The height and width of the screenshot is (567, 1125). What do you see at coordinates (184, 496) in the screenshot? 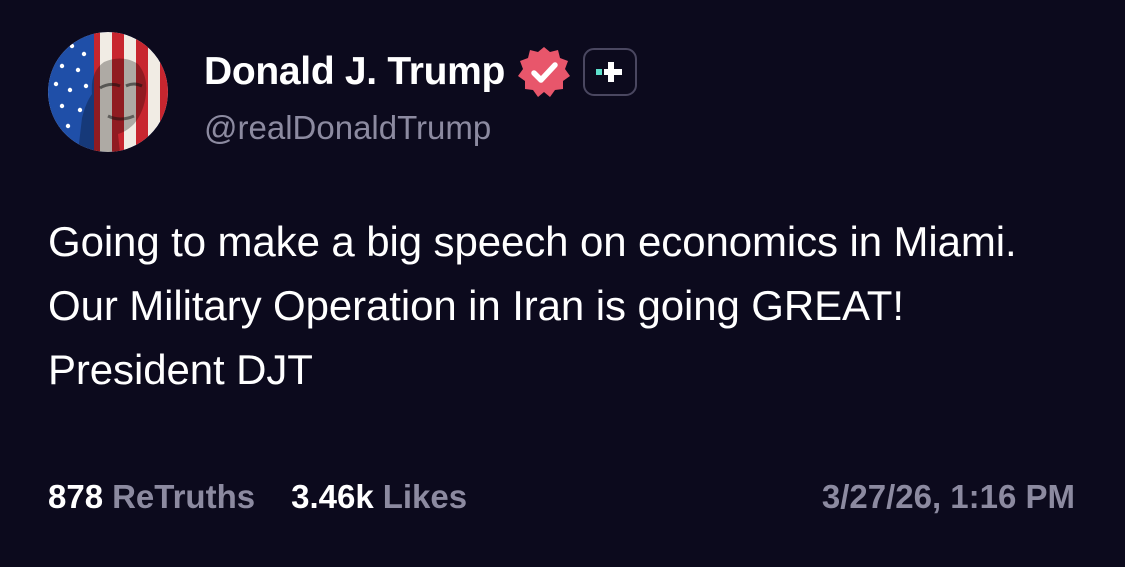
I see `retruths-label: ReTruths` at bounding box center [184, 496].